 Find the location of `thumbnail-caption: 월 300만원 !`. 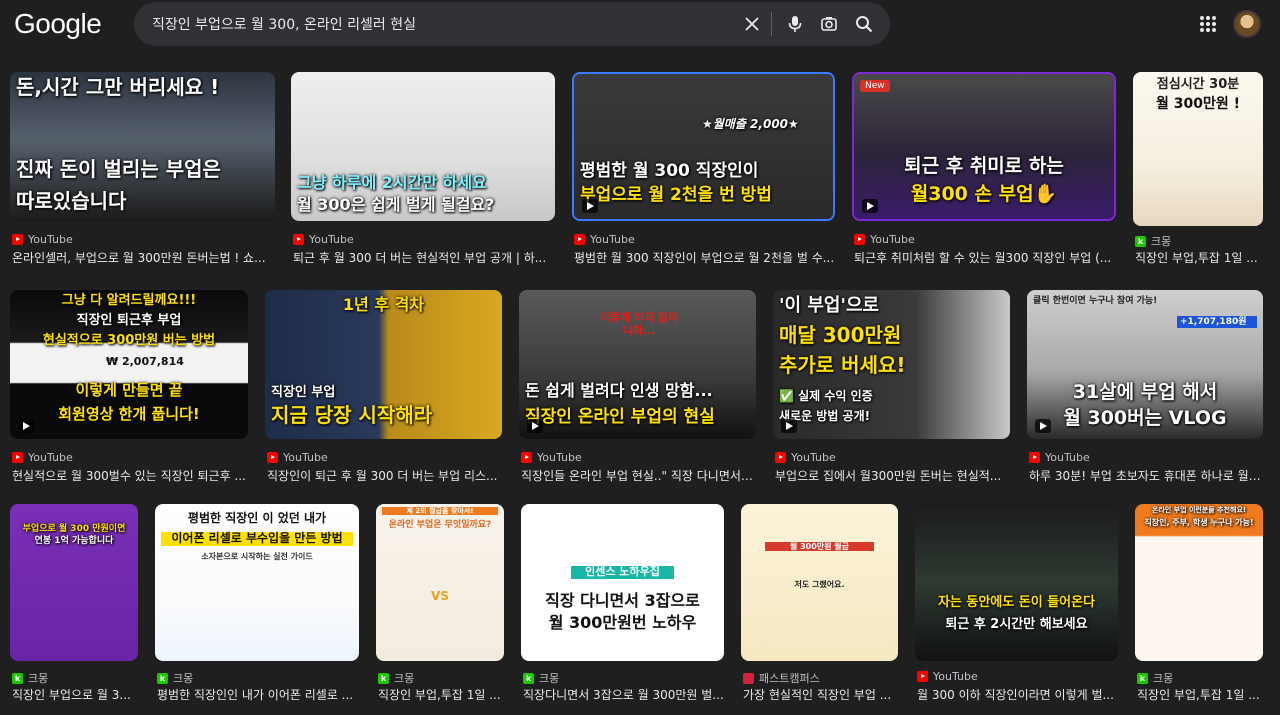

thumbnail-caption: 월 300만원 ! is located at coordinates (1198, 104).